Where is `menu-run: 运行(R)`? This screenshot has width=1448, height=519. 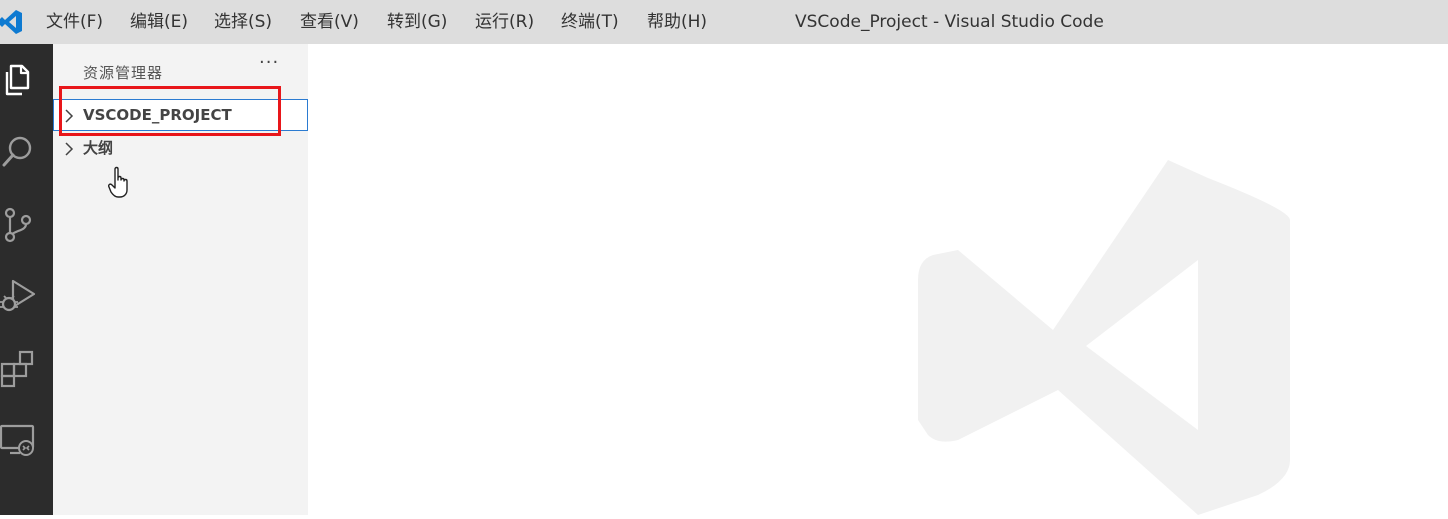 menu-run: 运行(R) is located at coordinates (504, 22).